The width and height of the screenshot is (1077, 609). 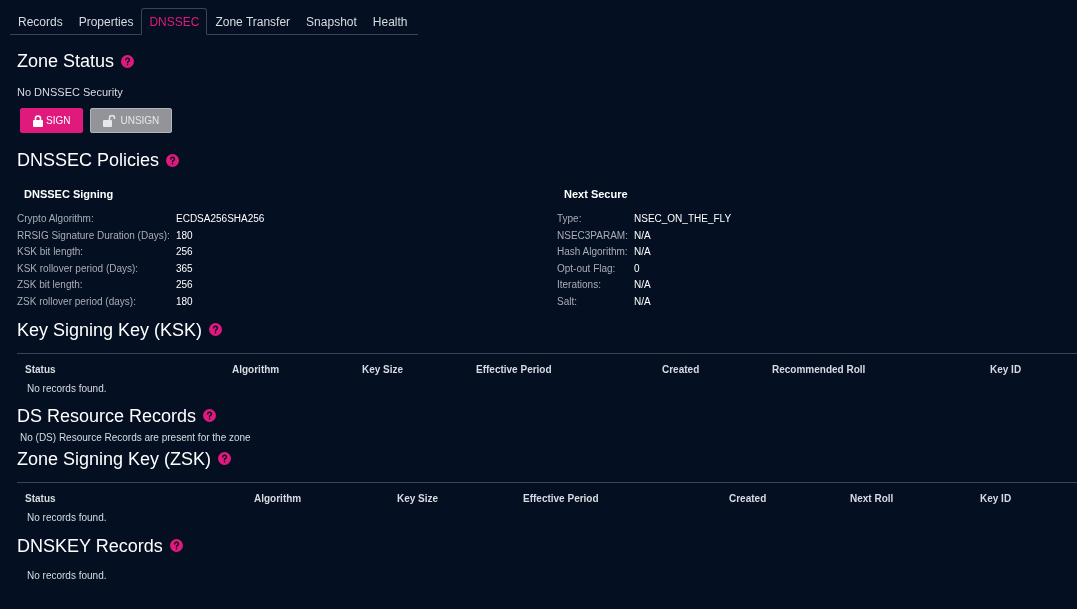 I want to click on group-heading: DNSSEC Signing, so click(x=69, y=194).